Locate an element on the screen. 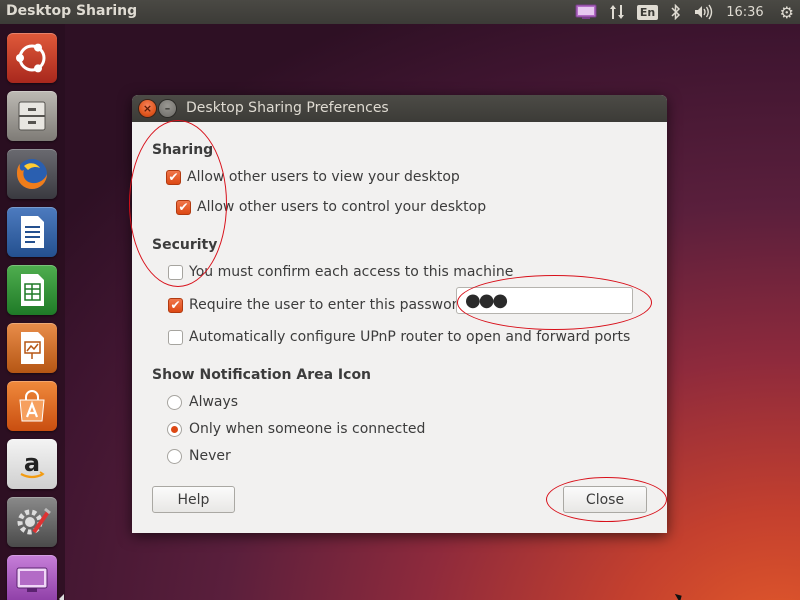  system-settings-icon is located at coordinates (32, 522).